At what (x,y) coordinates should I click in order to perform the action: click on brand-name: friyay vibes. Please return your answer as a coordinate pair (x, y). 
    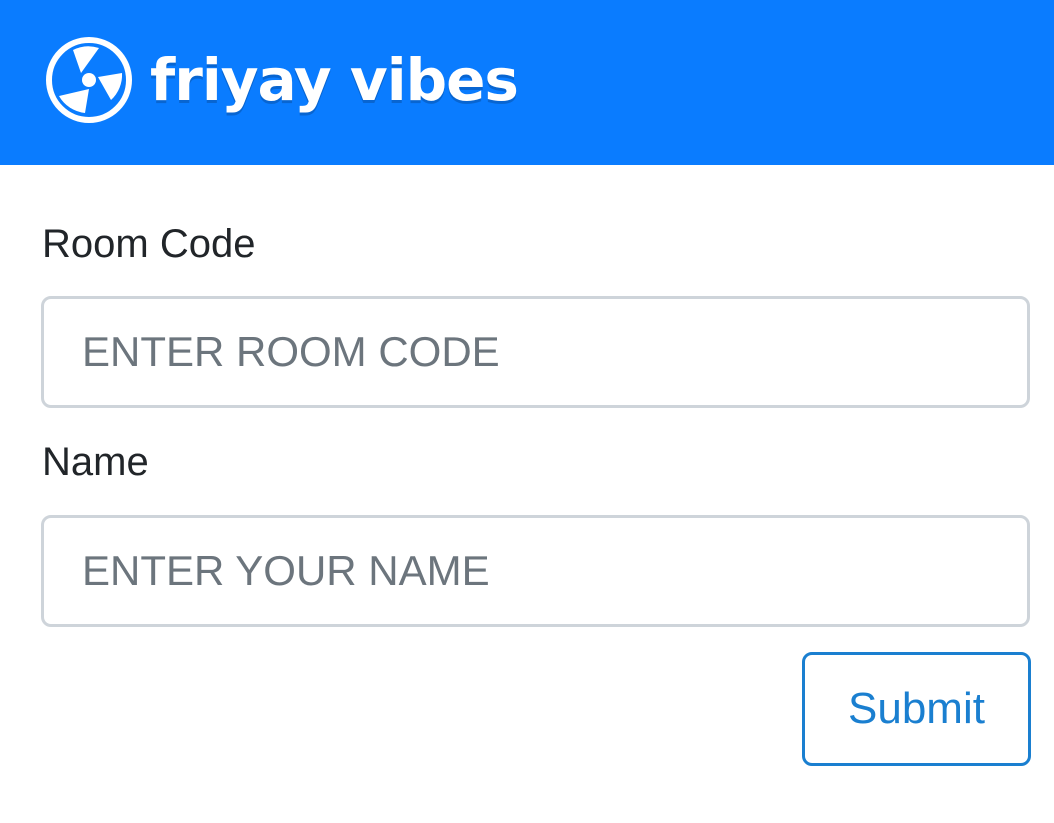
    Looking at the image, I should click on (334, 80).